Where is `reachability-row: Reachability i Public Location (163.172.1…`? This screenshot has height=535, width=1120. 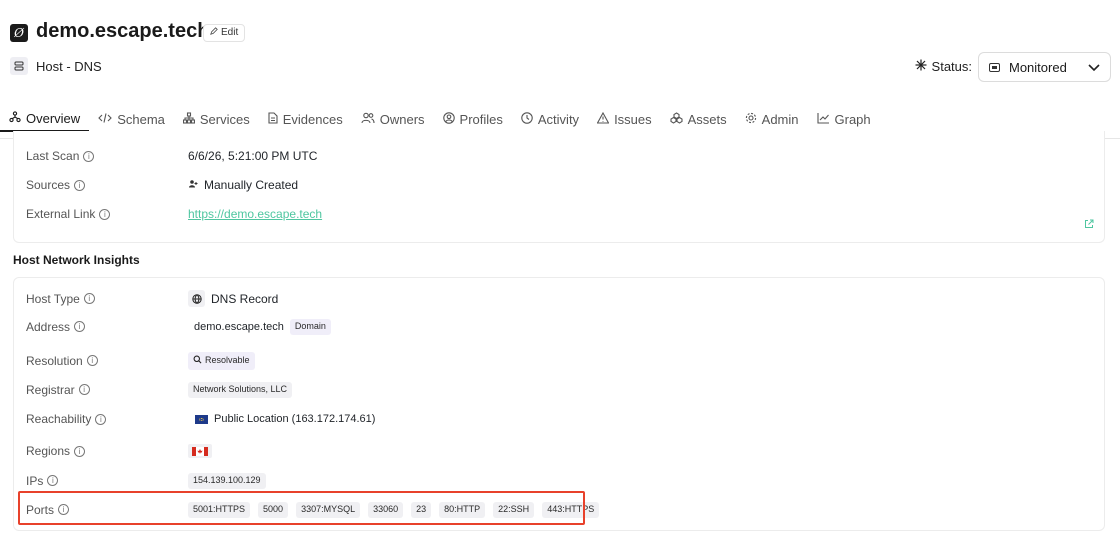
reachability-row: Reachability i Public Location (163.172.1… is located at coordinates (200, 419).